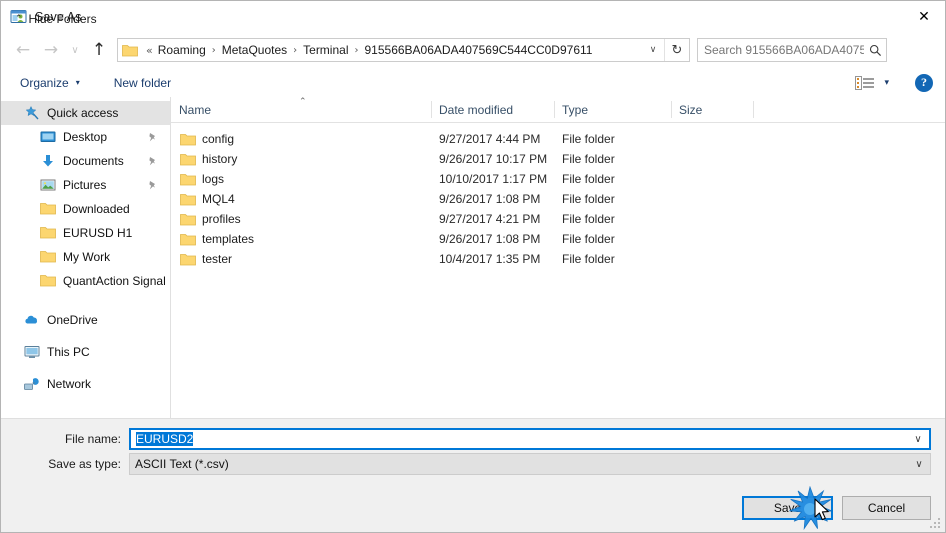  Describe the element at coordinates (51, 50) in the screenshot. I see `forward-button: →` at that location.